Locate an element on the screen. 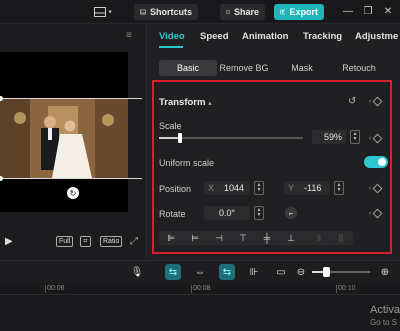  time-tick: 00:06 is located at coordinates (56, 288).